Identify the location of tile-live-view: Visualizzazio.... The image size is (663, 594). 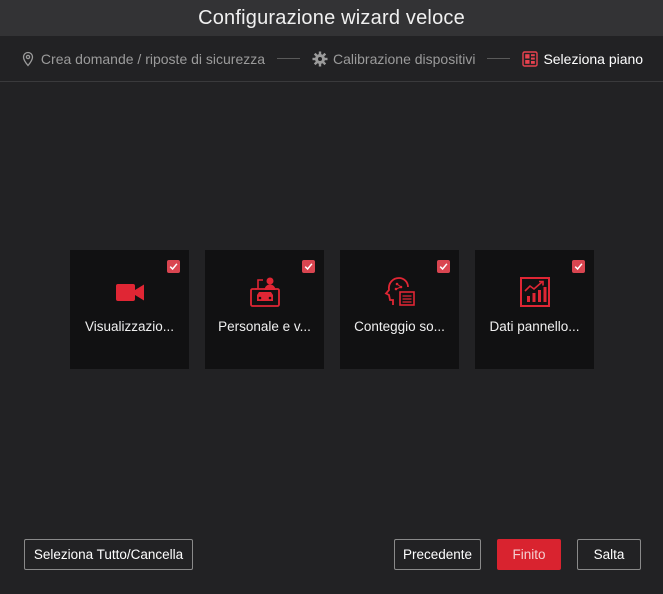
(129, 309).